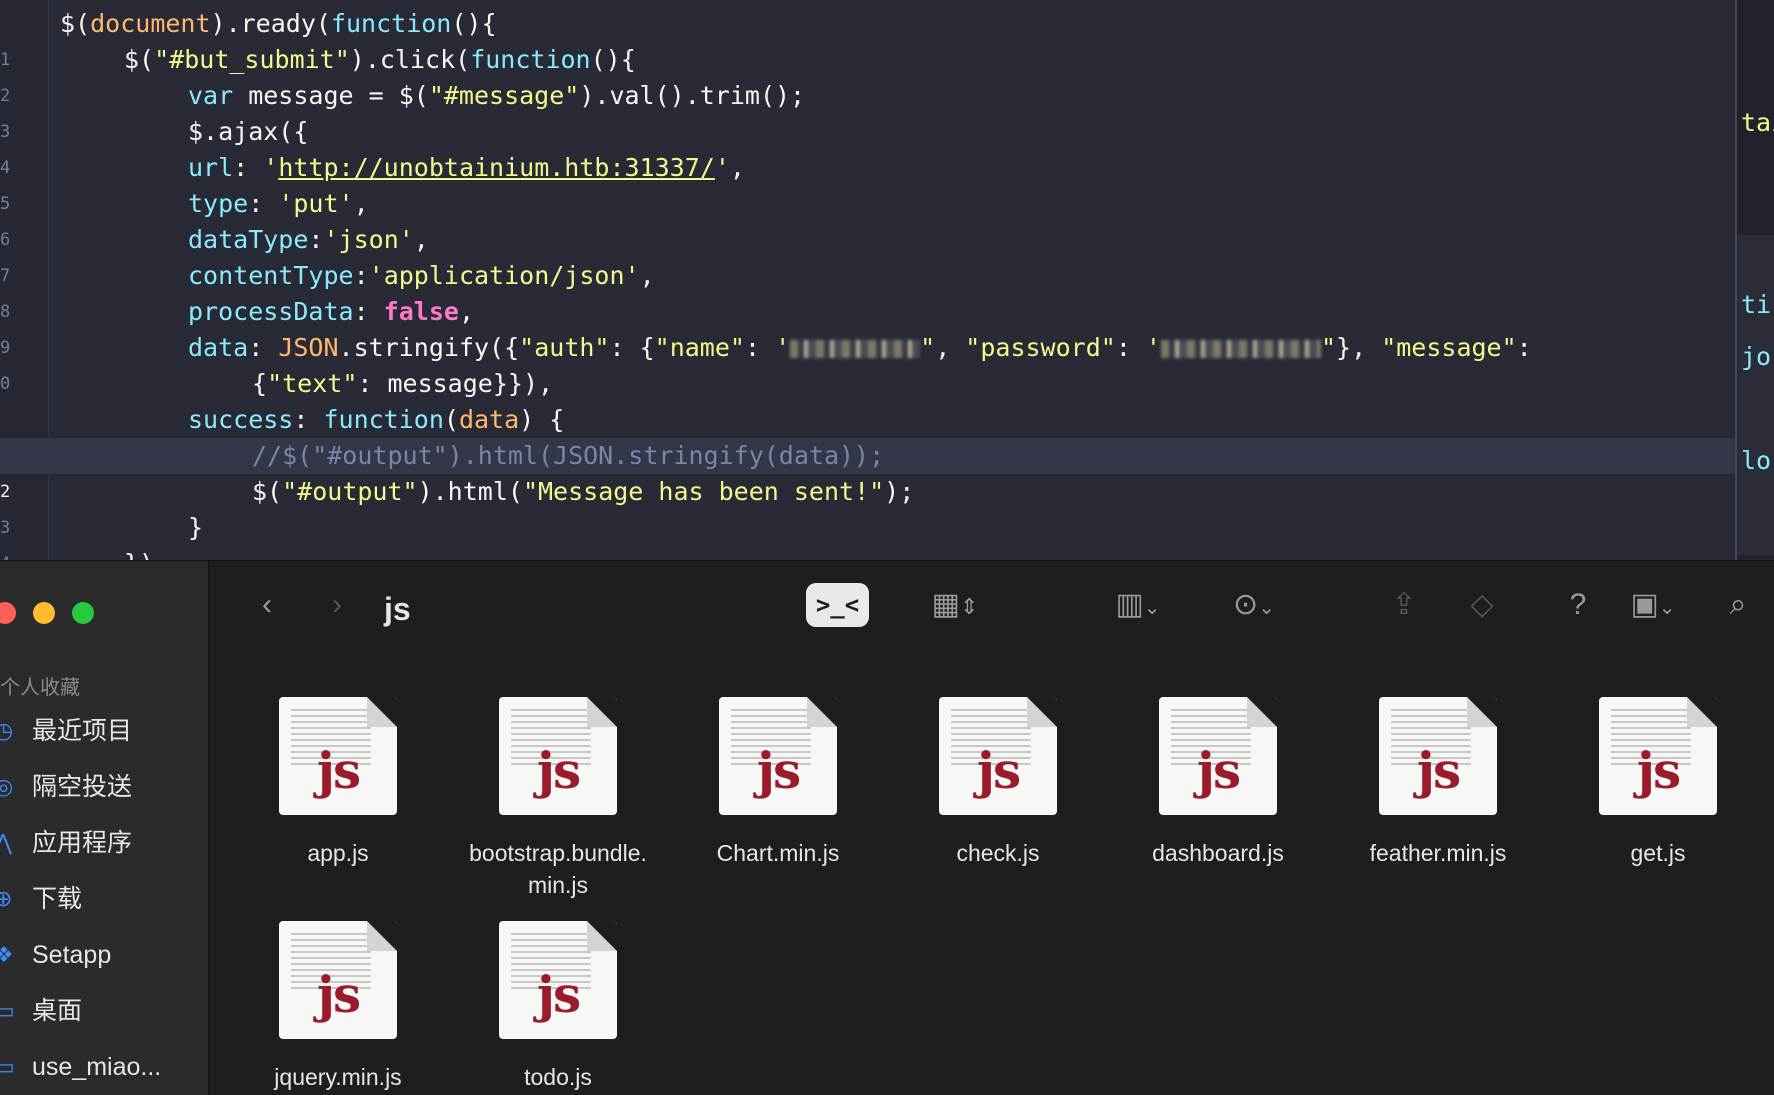  Describe the element at coordinates (867, 326) in the screenshot. I see `code-line: 9 processData: false,` at that location.